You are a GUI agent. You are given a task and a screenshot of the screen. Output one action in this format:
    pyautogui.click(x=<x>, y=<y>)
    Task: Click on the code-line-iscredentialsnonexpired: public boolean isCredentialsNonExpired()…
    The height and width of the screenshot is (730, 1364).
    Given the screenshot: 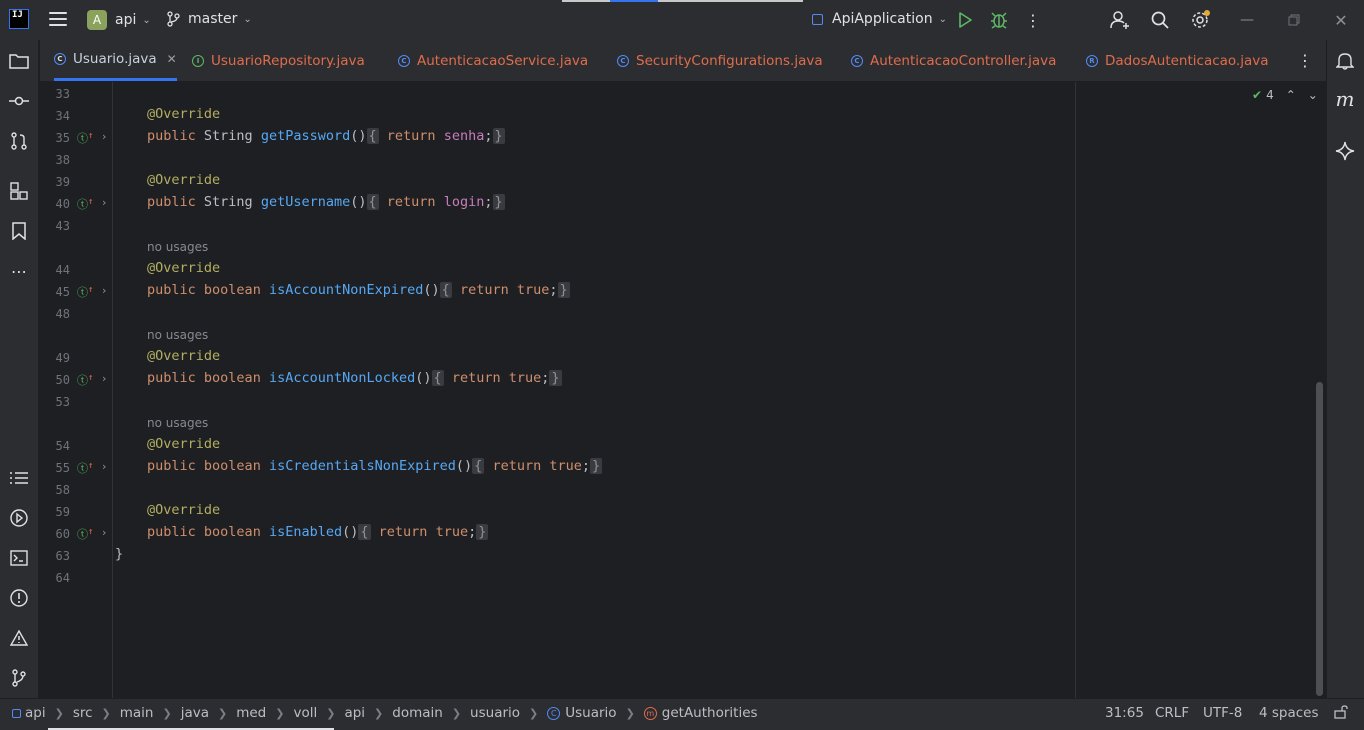 What is the action you would take?
    pyautogui.click(x=375, y=466)
    